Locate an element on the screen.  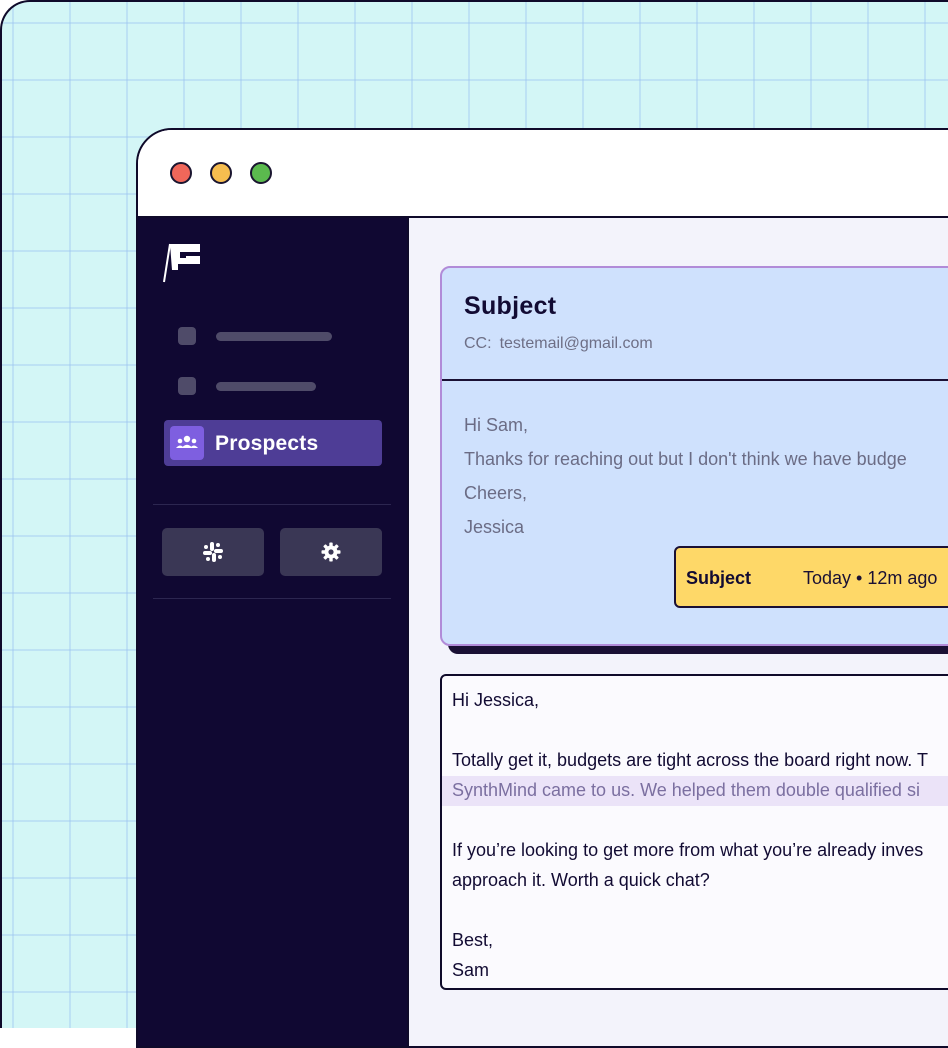
flag-logo-icon is located at coordinates (181, 263).